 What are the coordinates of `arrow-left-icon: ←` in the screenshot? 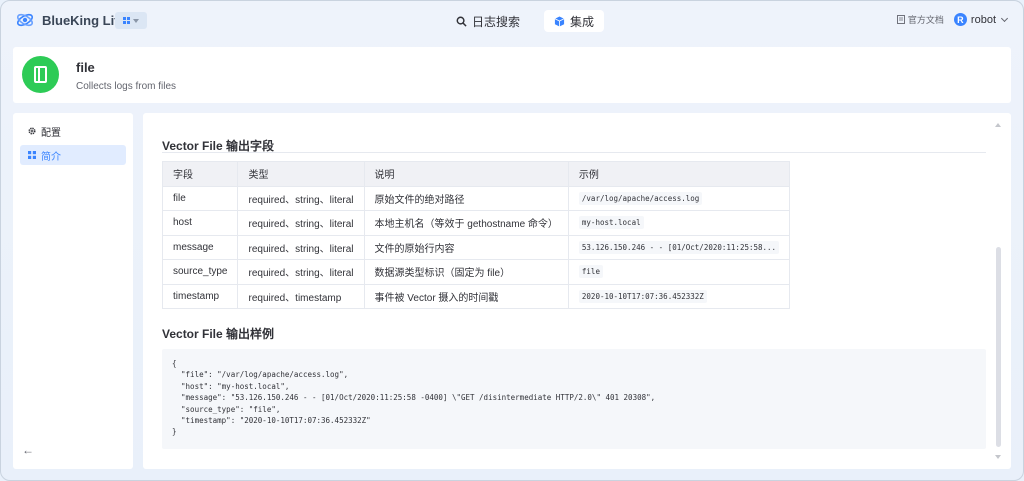 It's located at (28, 450).